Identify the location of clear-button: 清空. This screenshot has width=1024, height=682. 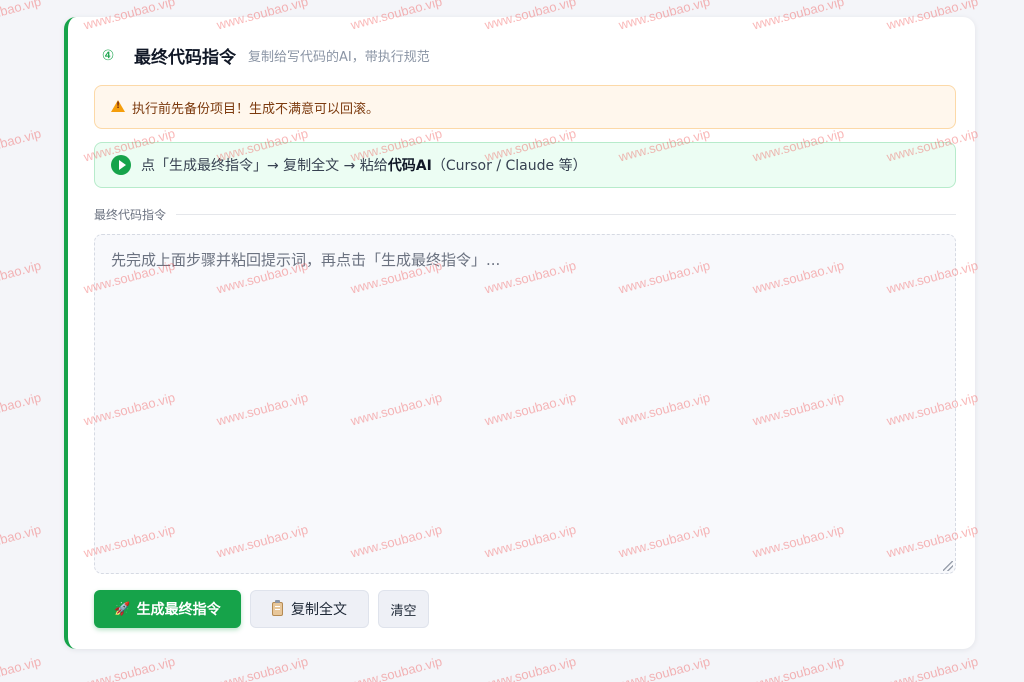
(403, 609).